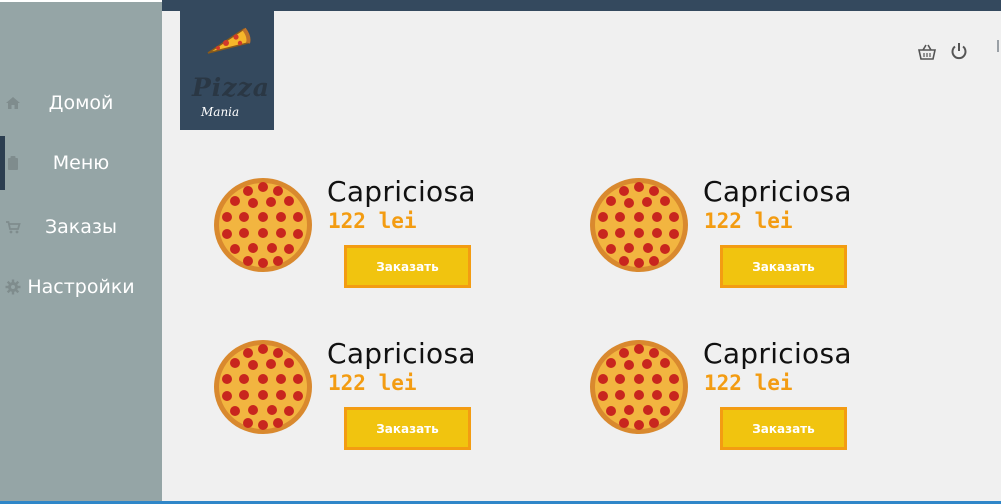 This screenshot has width=1001, height=504. What do you see at coordinates (998, 46) in the screenshot?
I see `scroll-edge` at bounding box center [998, 46].